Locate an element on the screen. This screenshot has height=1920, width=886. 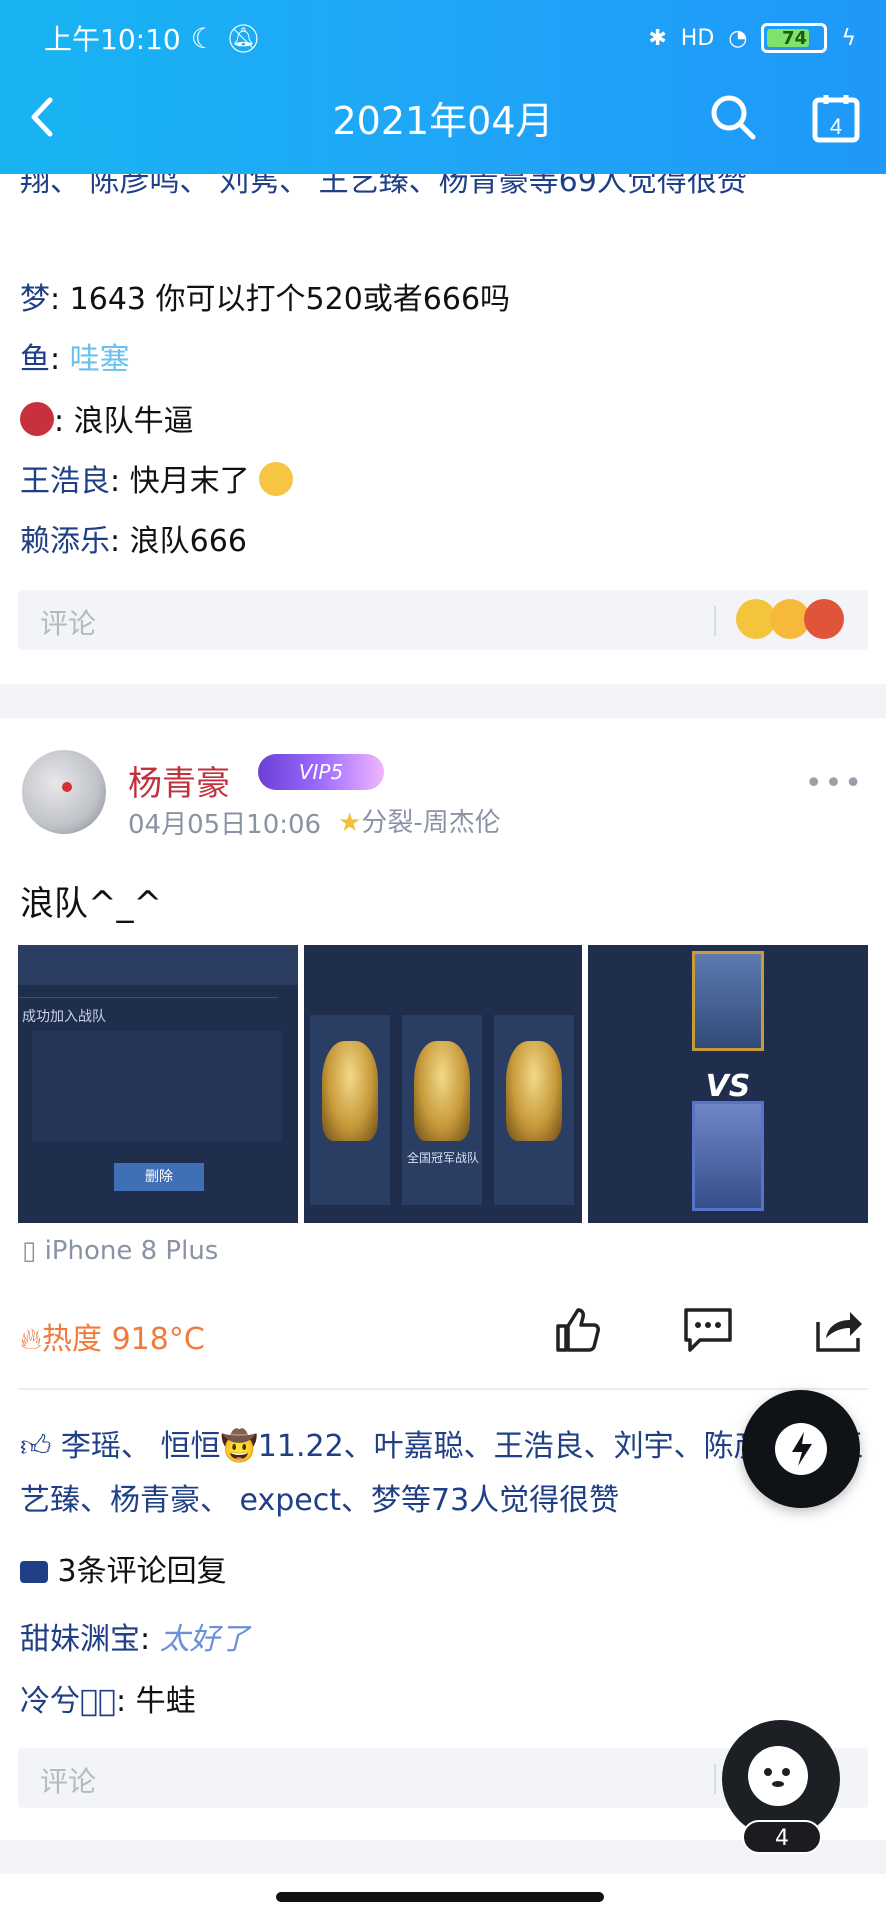
lightning-bubble-icon is located at coordinates (801, 1449).